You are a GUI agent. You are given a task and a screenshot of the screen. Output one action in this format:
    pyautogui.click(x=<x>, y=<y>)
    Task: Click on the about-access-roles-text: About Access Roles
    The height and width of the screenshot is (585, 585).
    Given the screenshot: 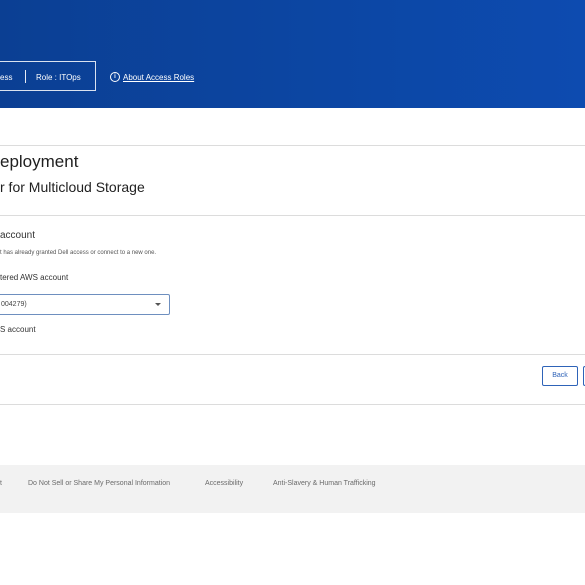 What is the action you would take?
    pyautogui.click(x=159, y=77)
    